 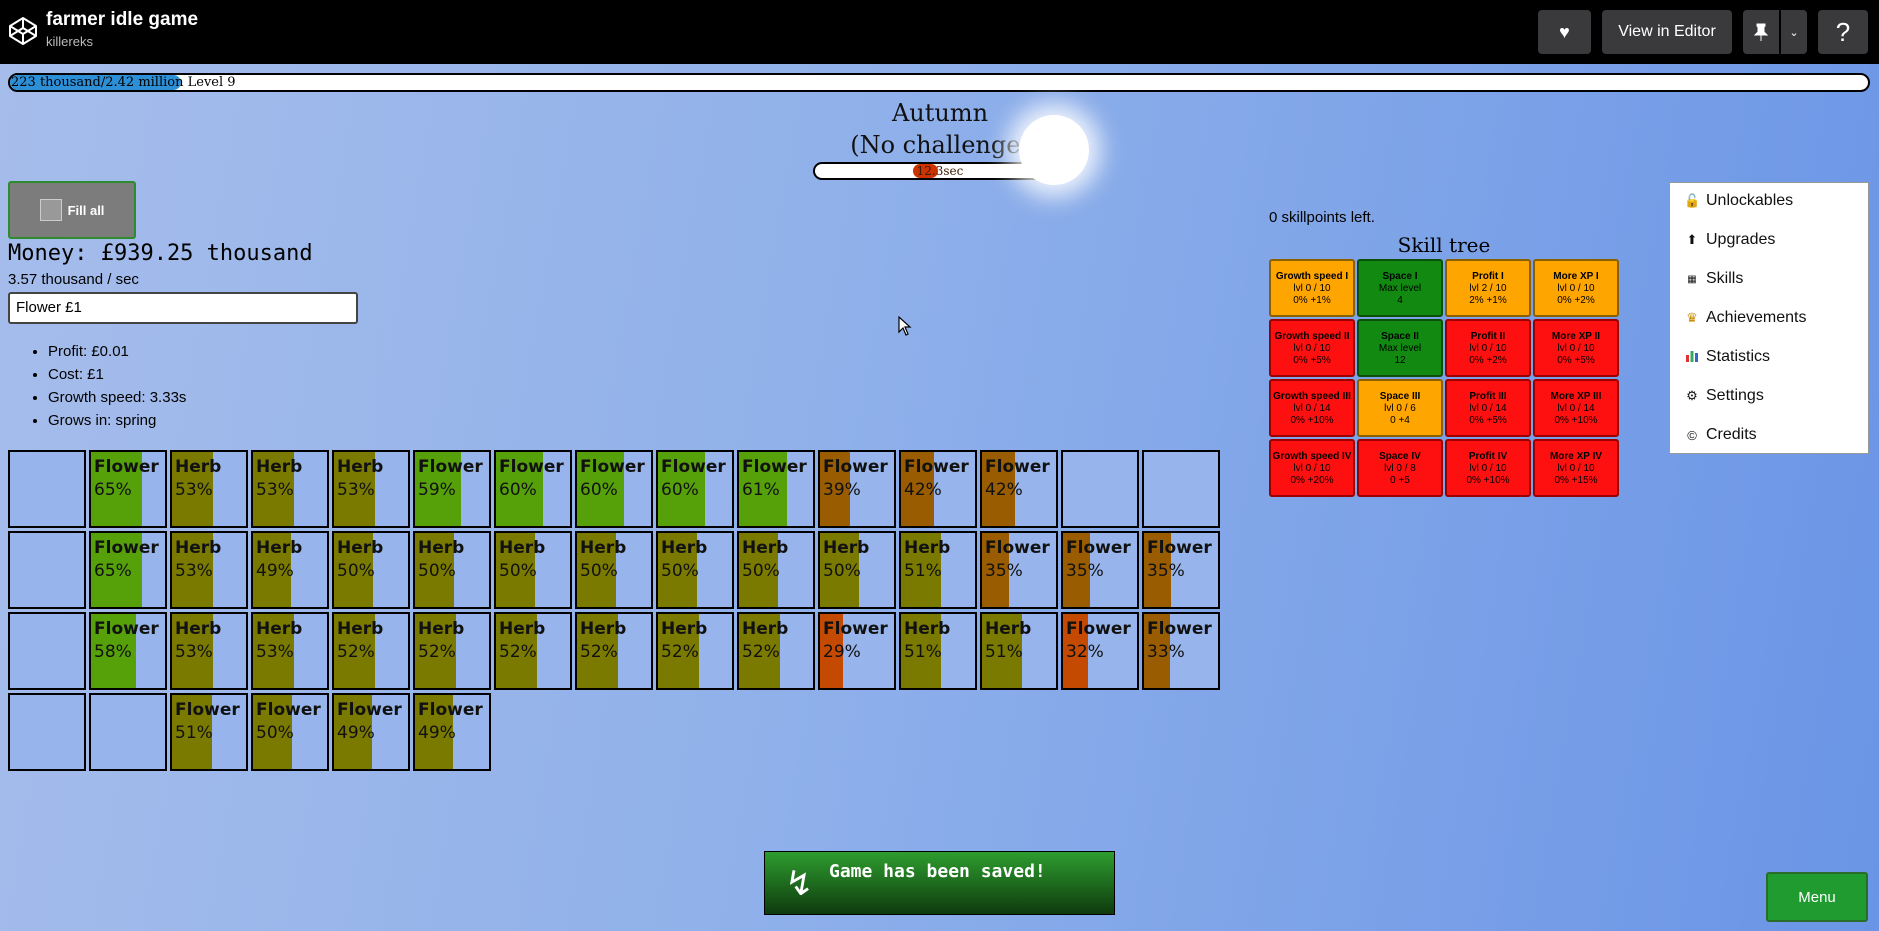 I want to click on plot-cell: Flower 39%, so click(x=857, y=489).